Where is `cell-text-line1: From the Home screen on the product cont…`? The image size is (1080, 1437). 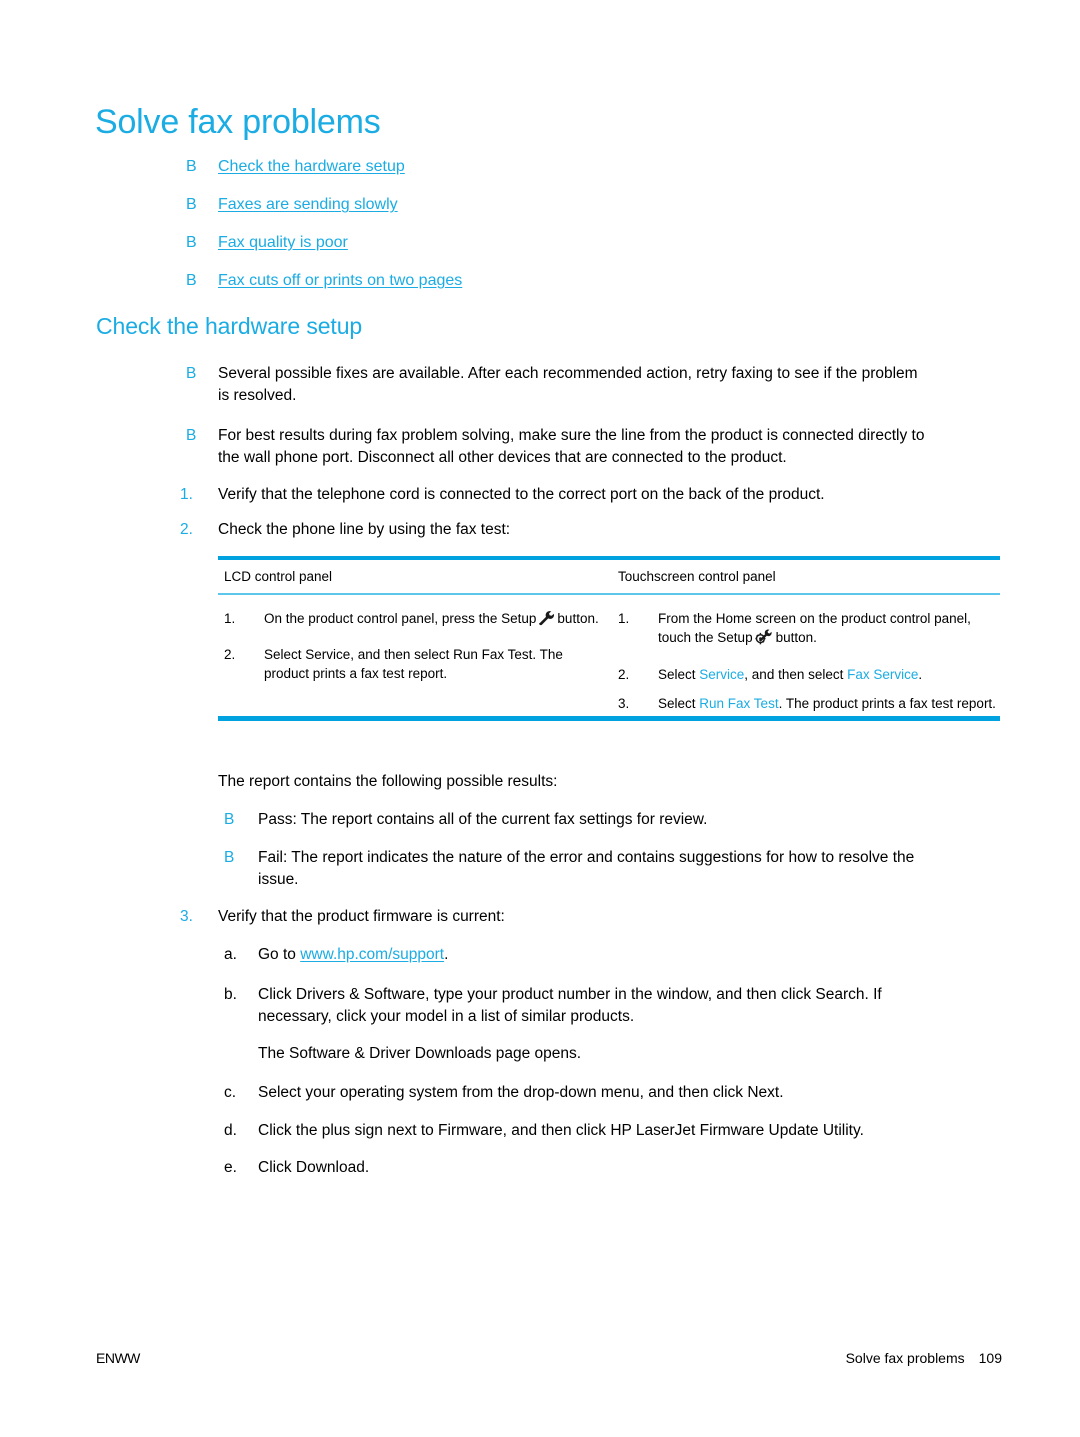 cell-text-line1: From the Home screen on the product cont… is located at coordinates (814, 618).